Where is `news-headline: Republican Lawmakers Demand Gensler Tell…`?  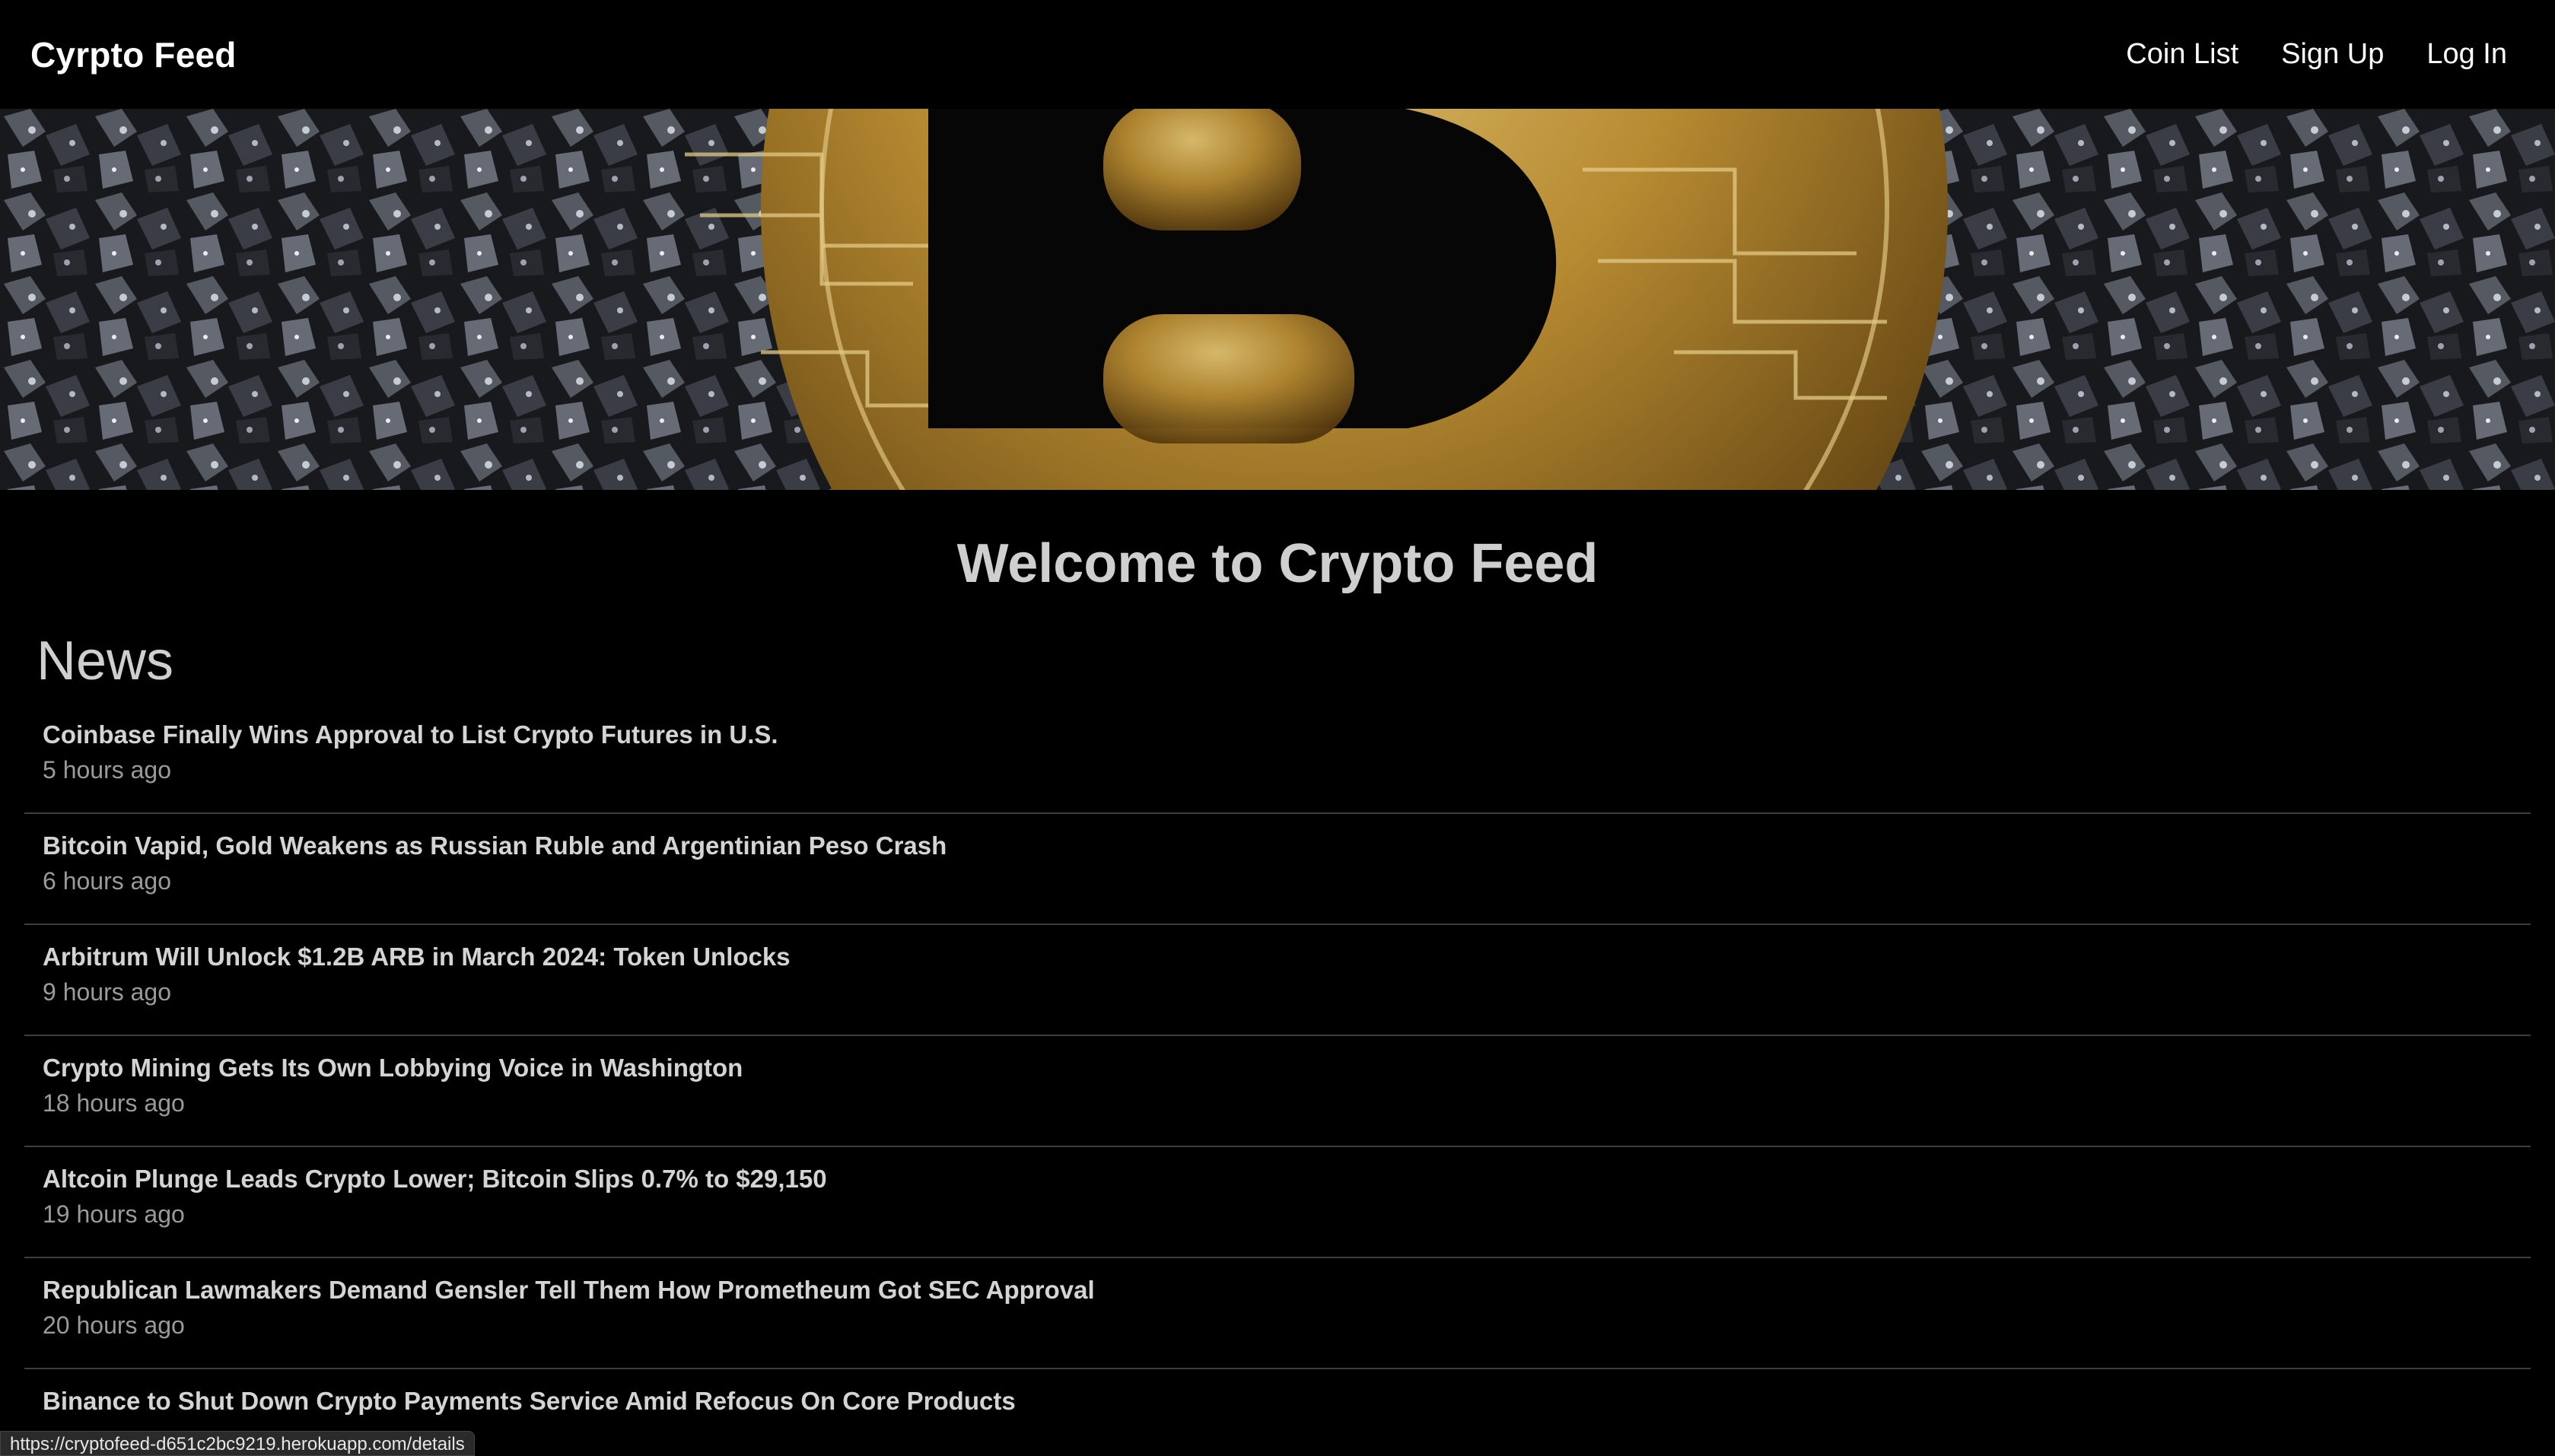
news-headline: Republican Lawmakers Demand Gensler Tell… is located at coordinates (1277, 1290).